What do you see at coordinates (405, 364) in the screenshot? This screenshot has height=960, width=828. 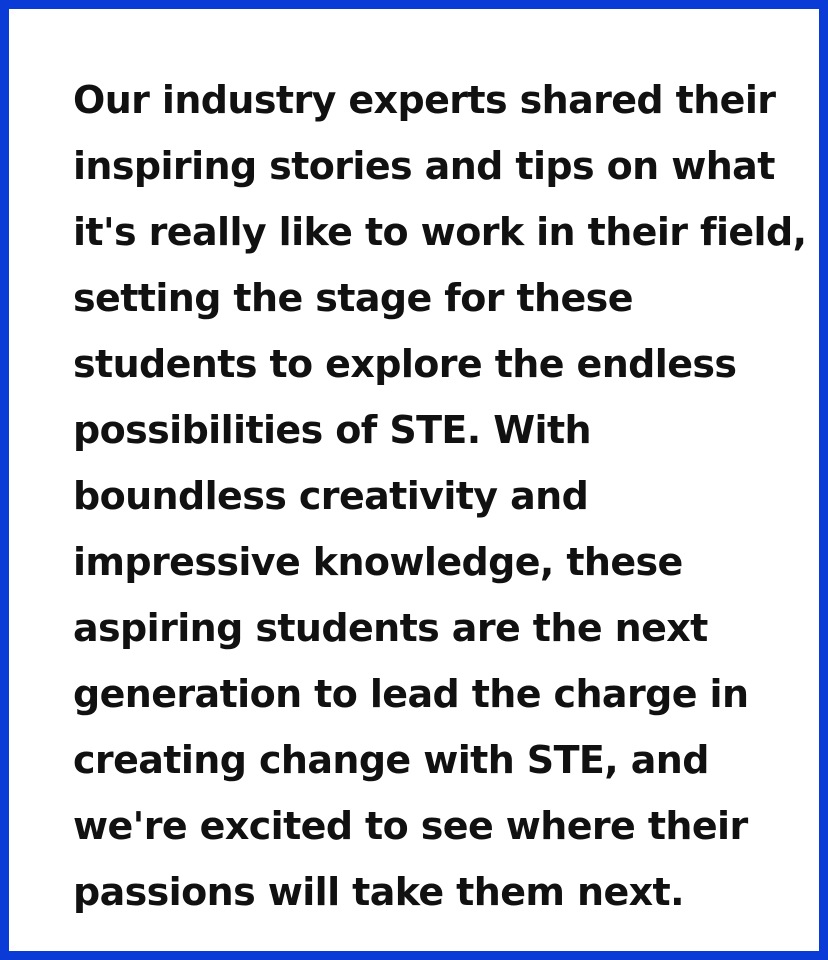 I see `paragraph-line: students to explore the endless` at bounding box center [405, 364].